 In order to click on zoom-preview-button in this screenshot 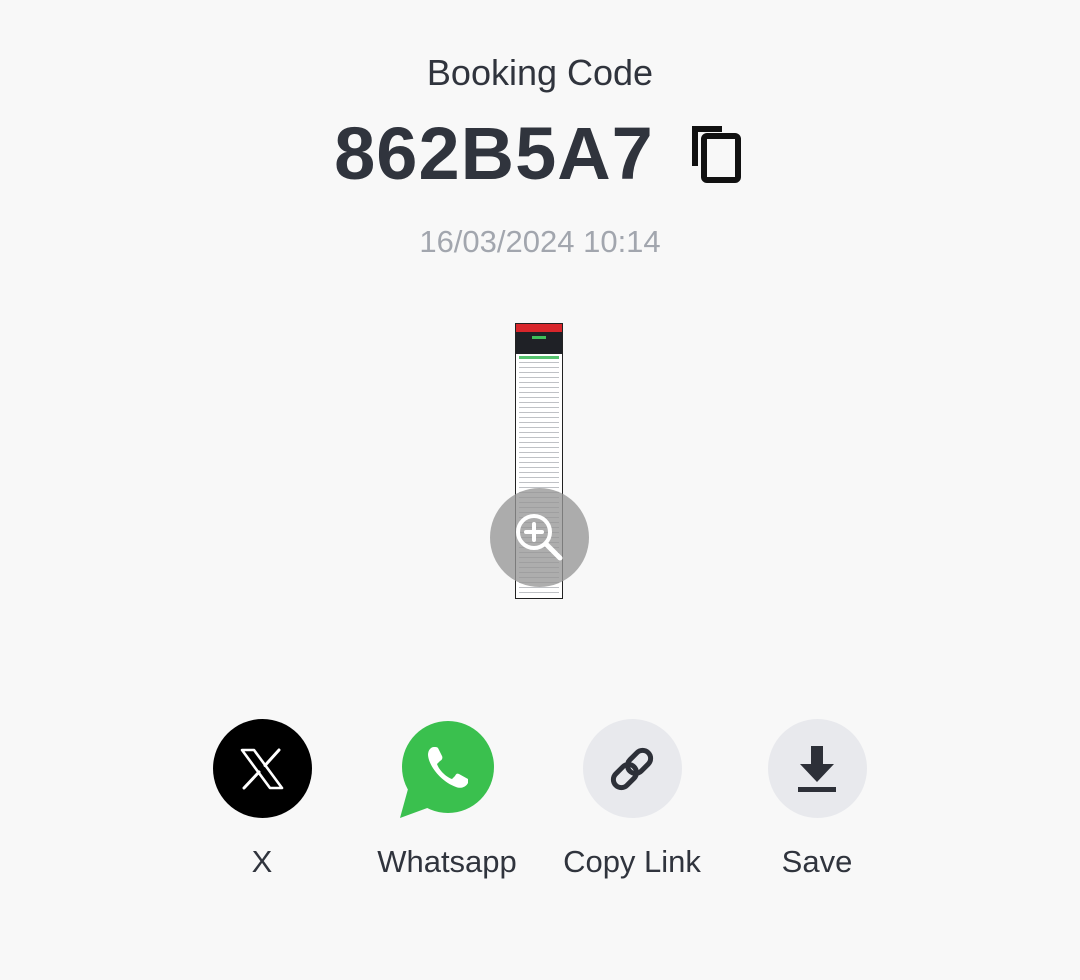, I will do `click(539, 537)`.